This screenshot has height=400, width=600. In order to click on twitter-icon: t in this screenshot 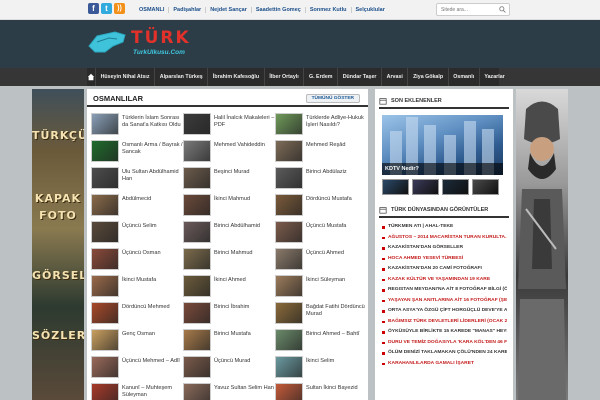, I will do `click(106, 8)`.